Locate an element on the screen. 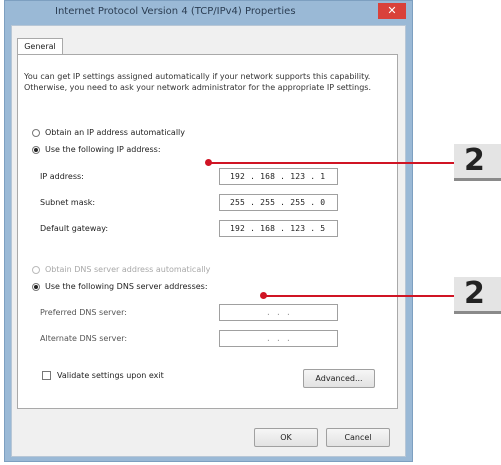 The image size is (501, 465). radio-label: Obtain an IP address automatically is located at coordinates (115, 132).